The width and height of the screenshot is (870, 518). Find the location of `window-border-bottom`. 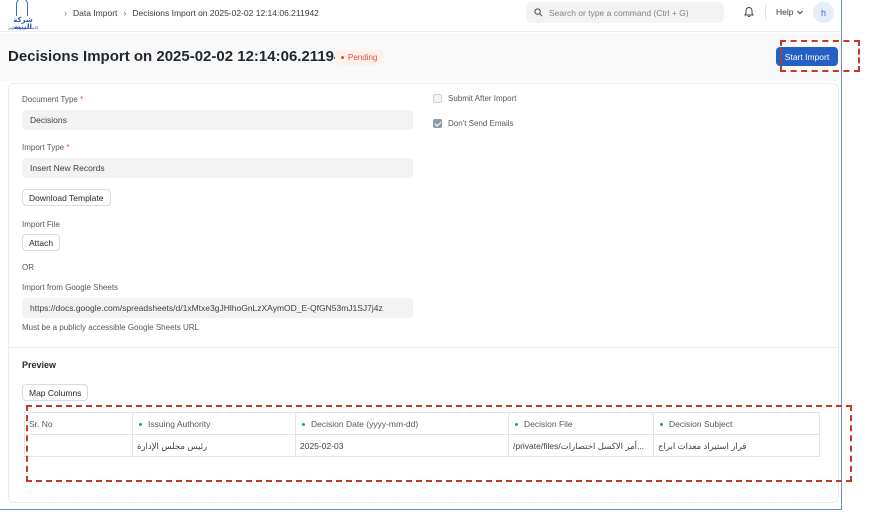

window-border-bottom is located at coordinates (421, 509).